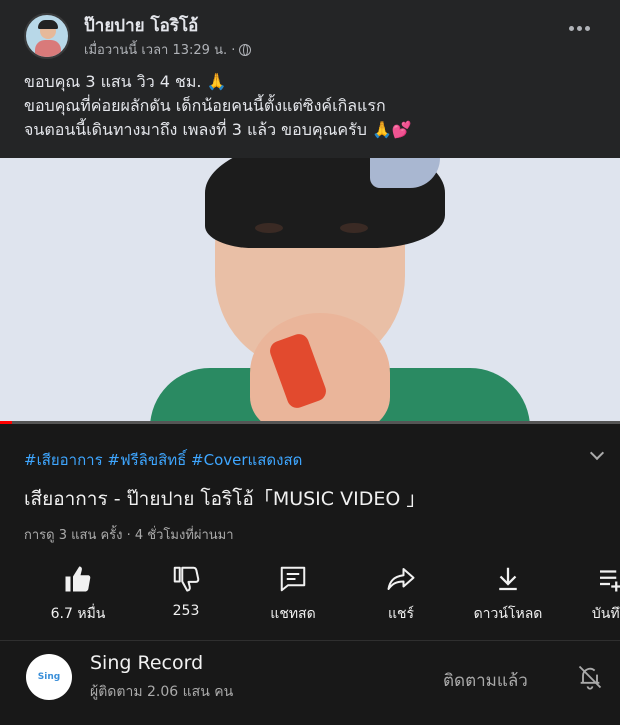  What do you see at coordinates (485, 680) in the screenshot?
I see `subscribed-button: ติดตามแล้ว` at bounding box center [485, 680].